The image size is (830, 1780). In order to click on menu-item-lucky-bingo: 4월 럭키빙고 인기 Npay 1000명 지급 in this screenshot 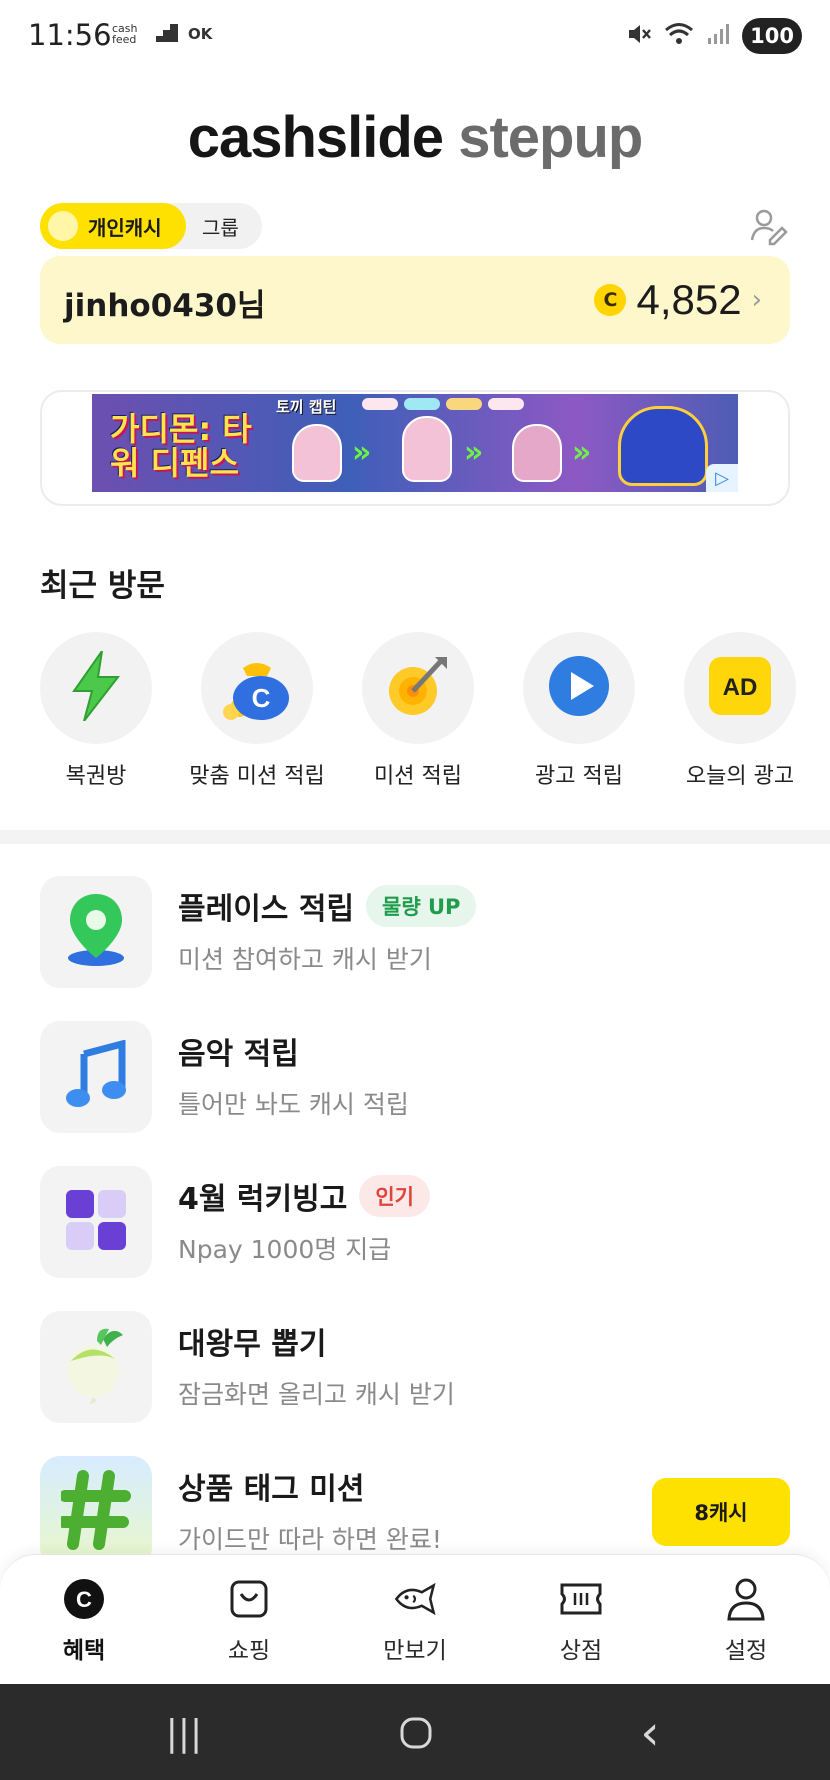, I will do `click(415, 1222)`.